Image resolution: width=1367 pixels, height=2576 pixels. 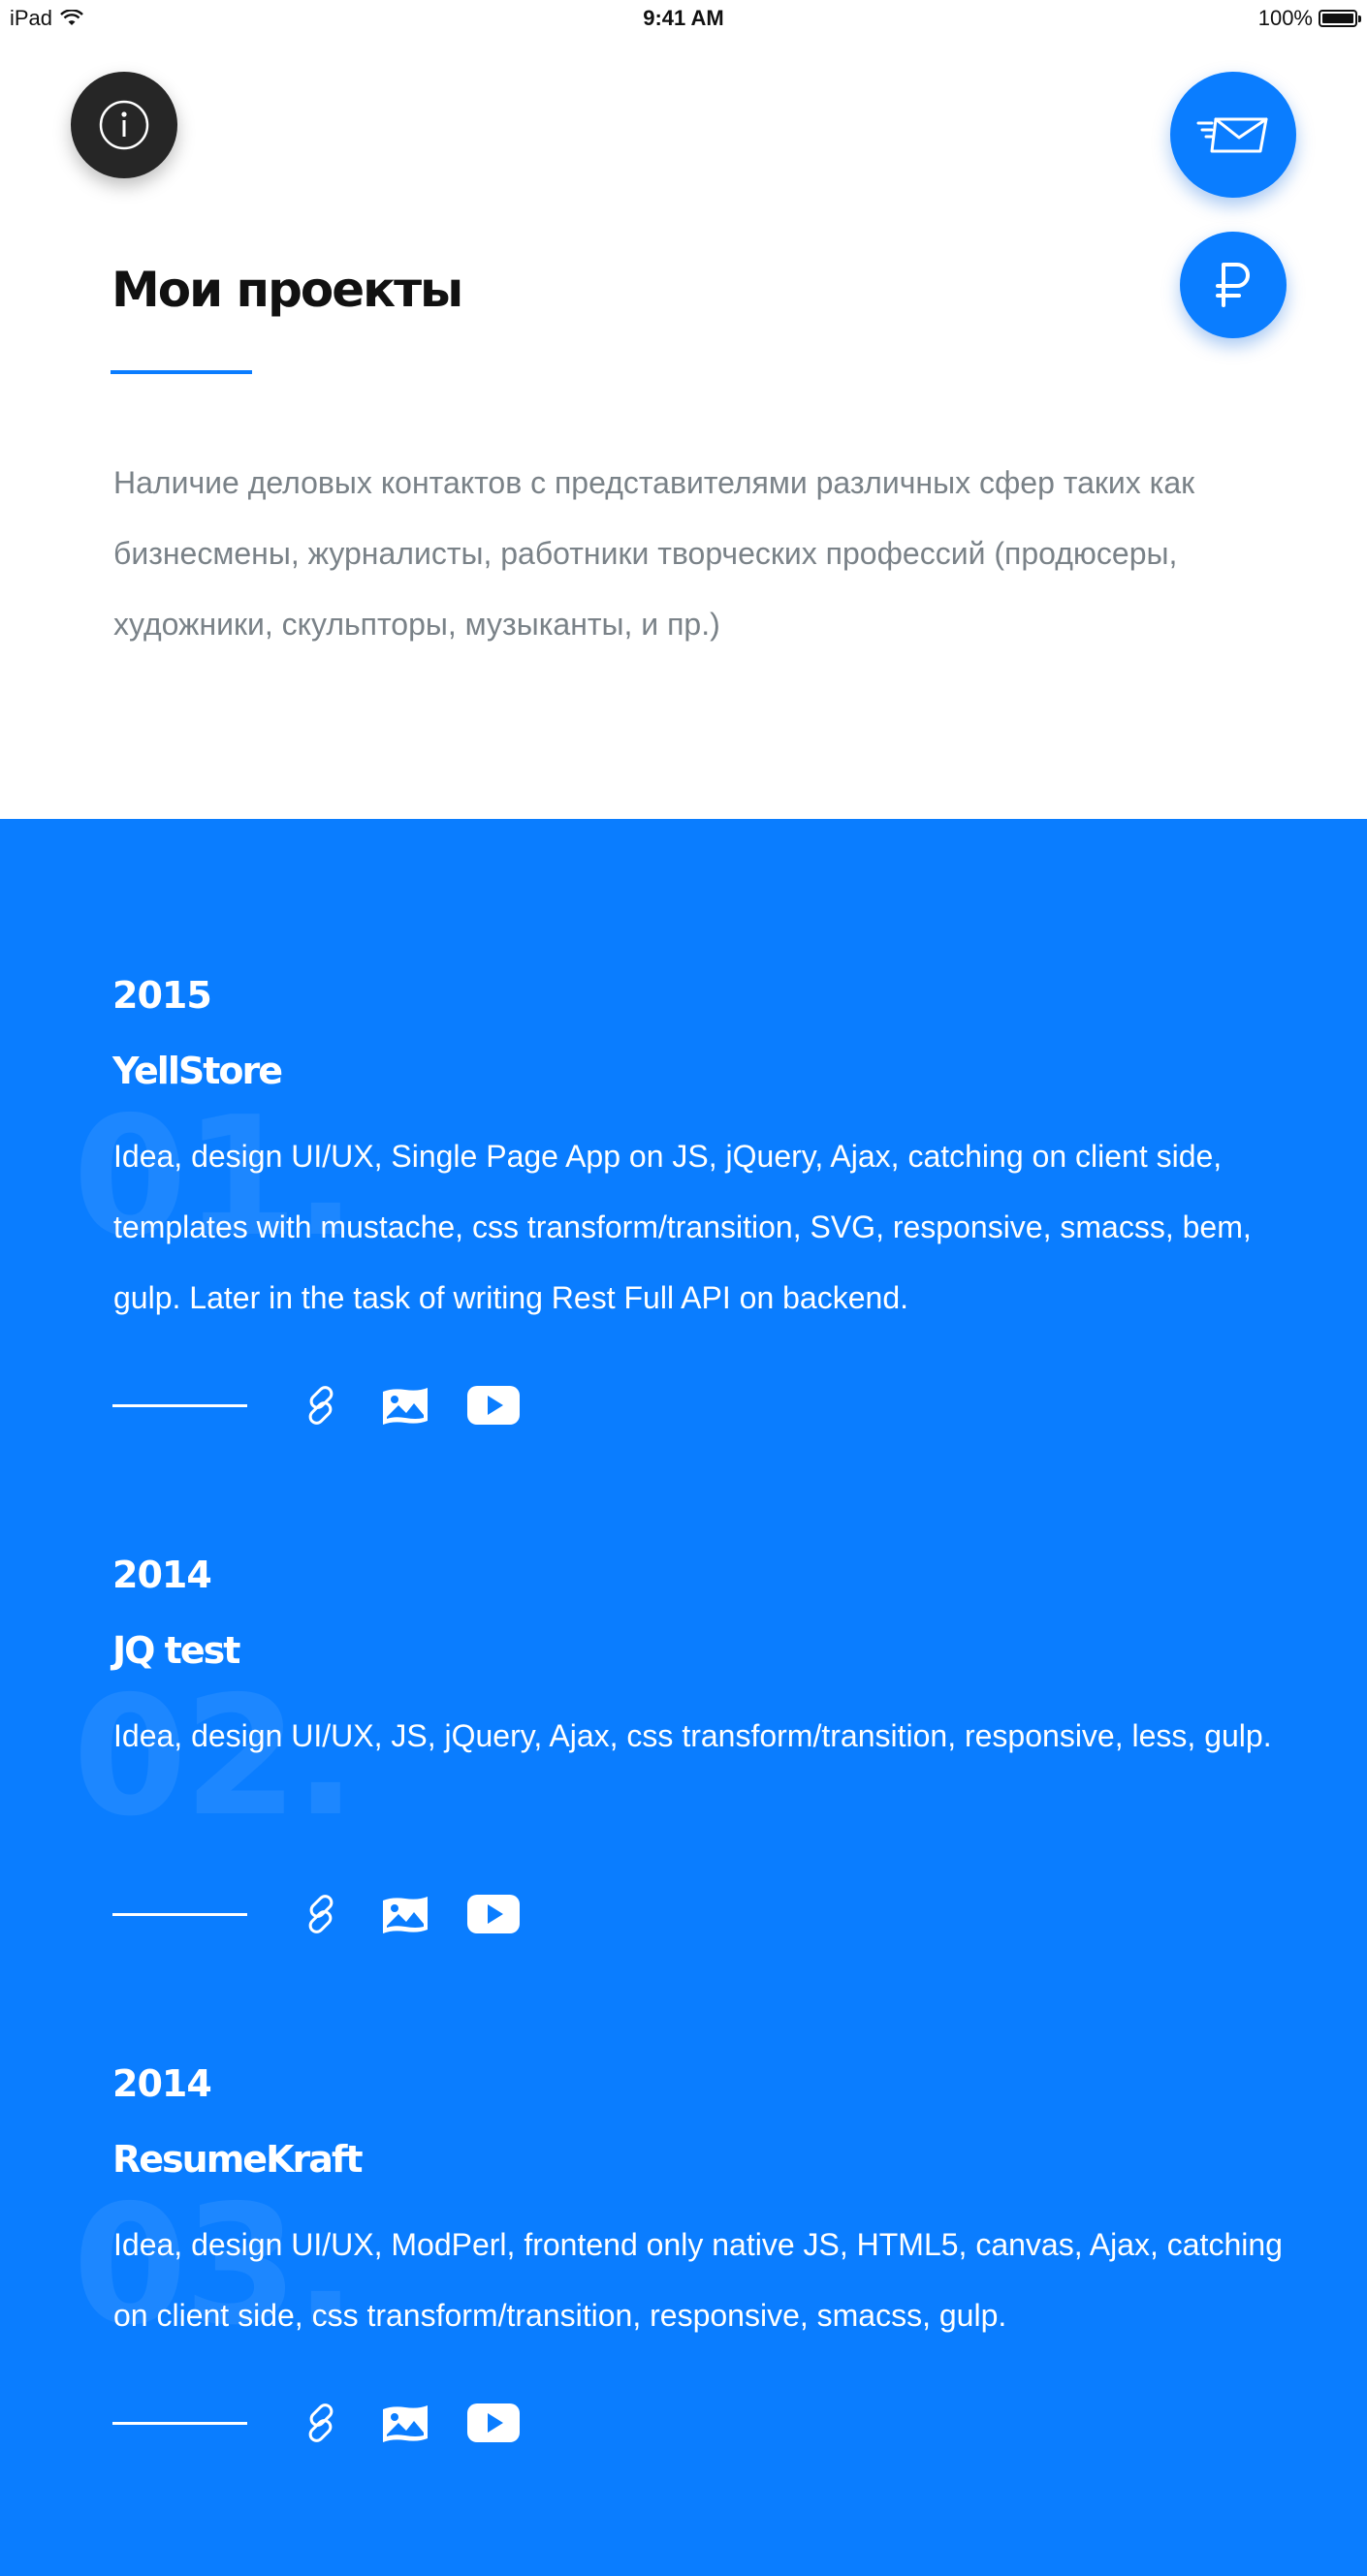 What do you see at coordinates (176, 1650) in the screenshot?
I see `project-name: JQ test` at bounding box center [176, 1650].